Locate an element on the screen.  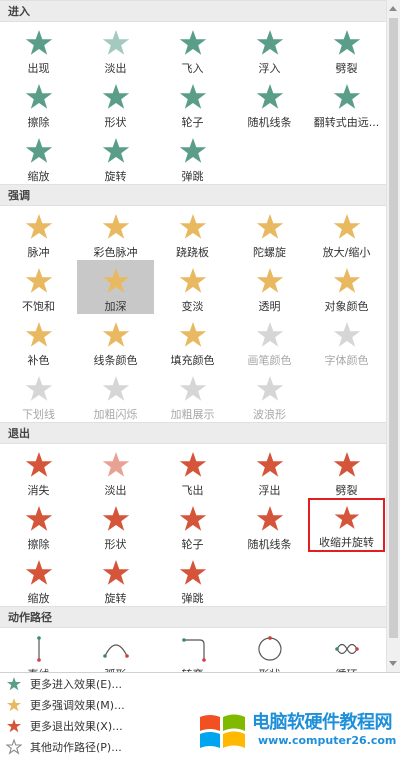
scroll-up-arrow-icon is located at coordinates (393, 8).